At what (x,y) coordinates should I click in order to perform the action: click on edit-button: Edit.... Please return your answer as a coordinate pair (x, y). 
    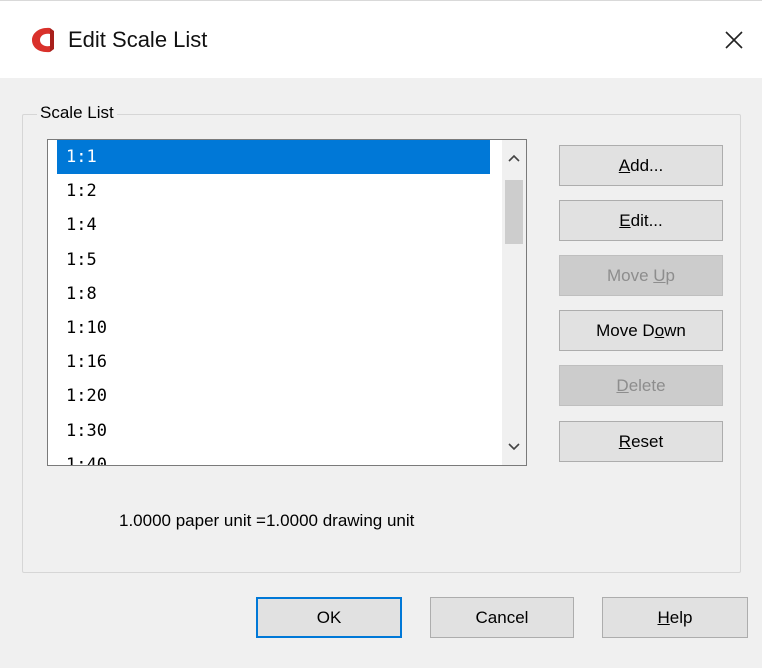
    Looking at the image, I should click on (641, 220).